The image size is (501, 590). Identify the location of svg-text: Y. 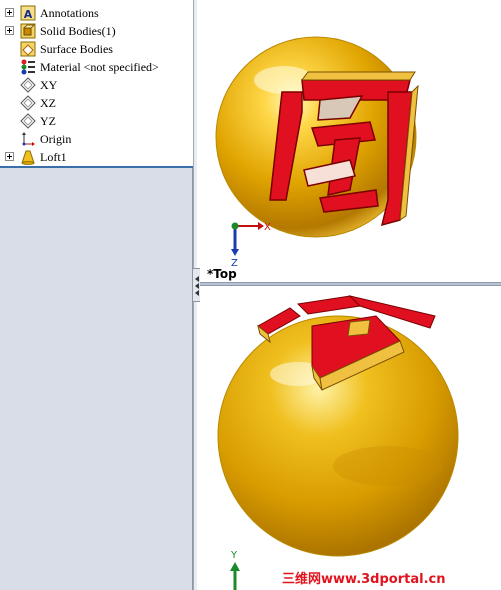
(234, 555).